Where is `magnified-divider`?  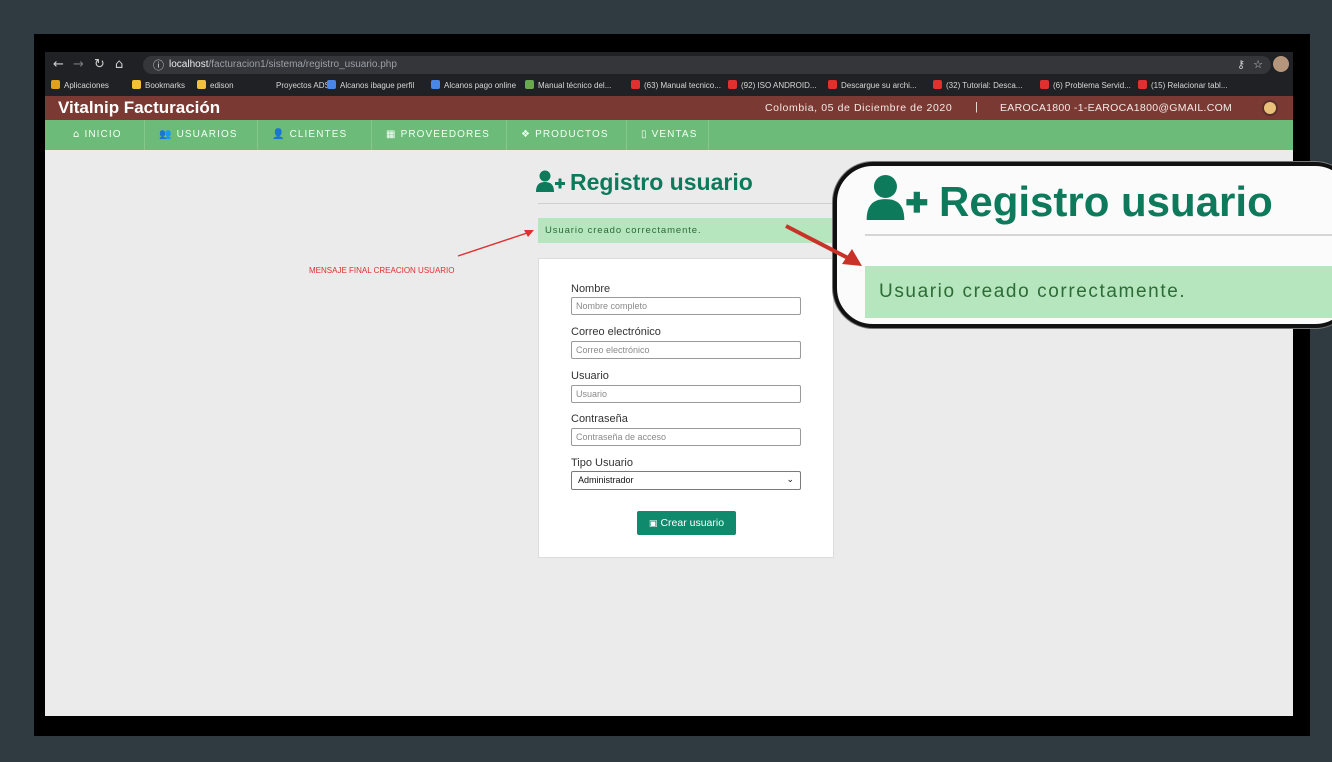 magnified-divider is located at coordinates (1098, 235).